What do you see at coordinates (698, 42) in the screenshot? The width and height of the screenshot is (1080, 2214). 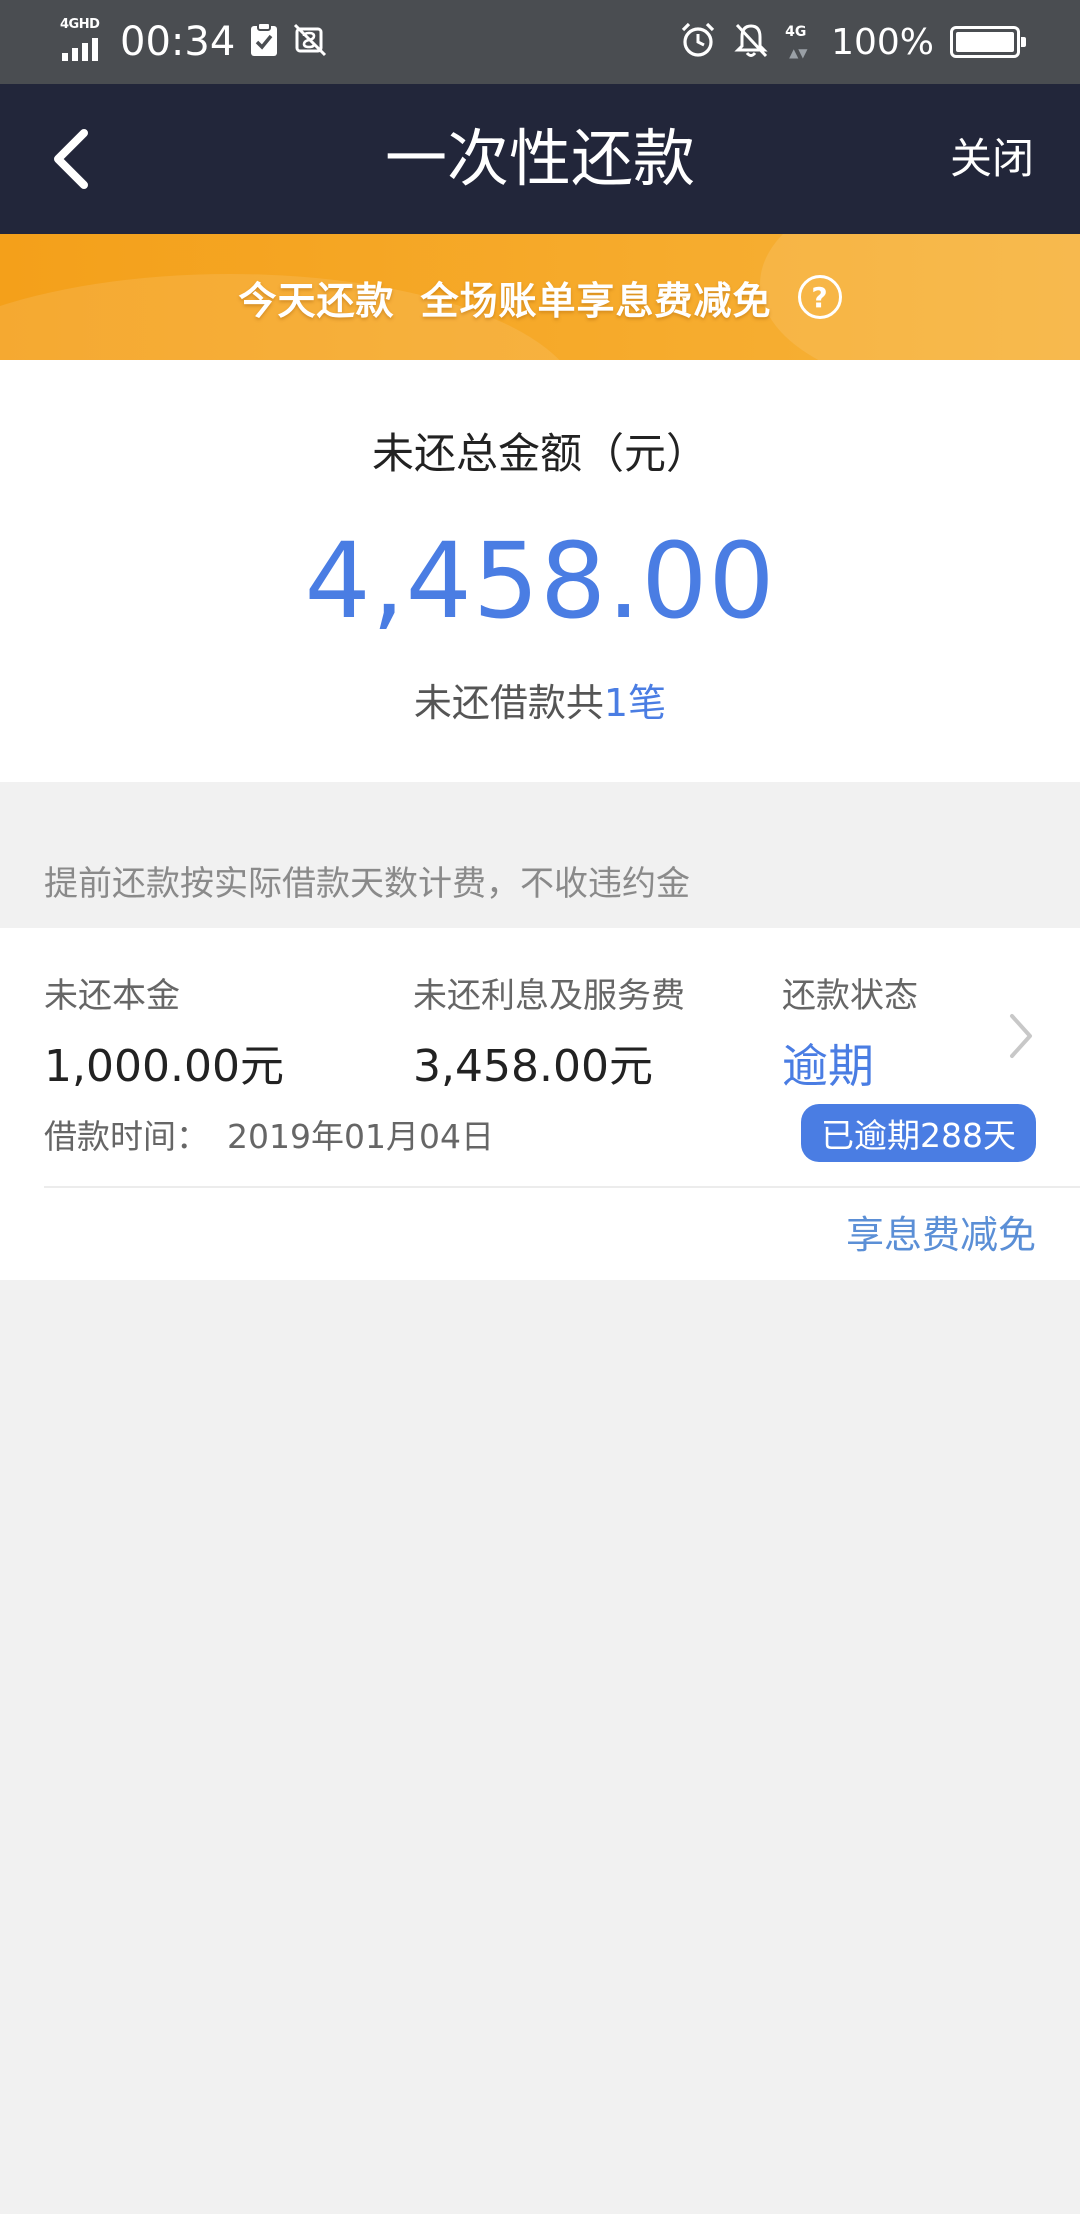 I see `alarm-icon` at bounding box center [698, 42].